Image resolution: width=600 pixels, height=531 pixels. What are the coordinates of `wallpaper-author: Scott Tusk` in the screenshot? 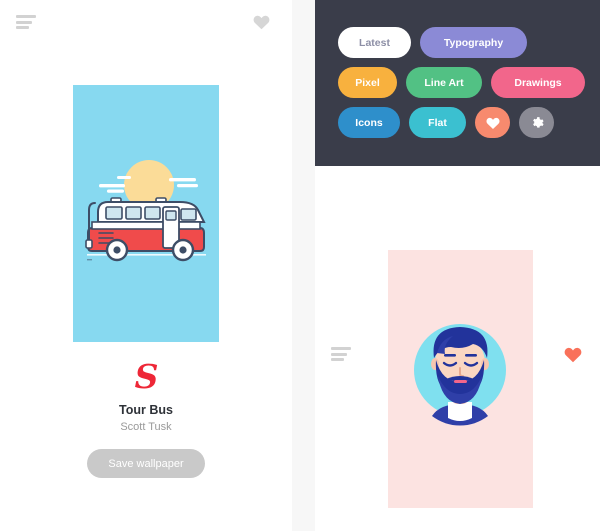 It's located at (146, 427).